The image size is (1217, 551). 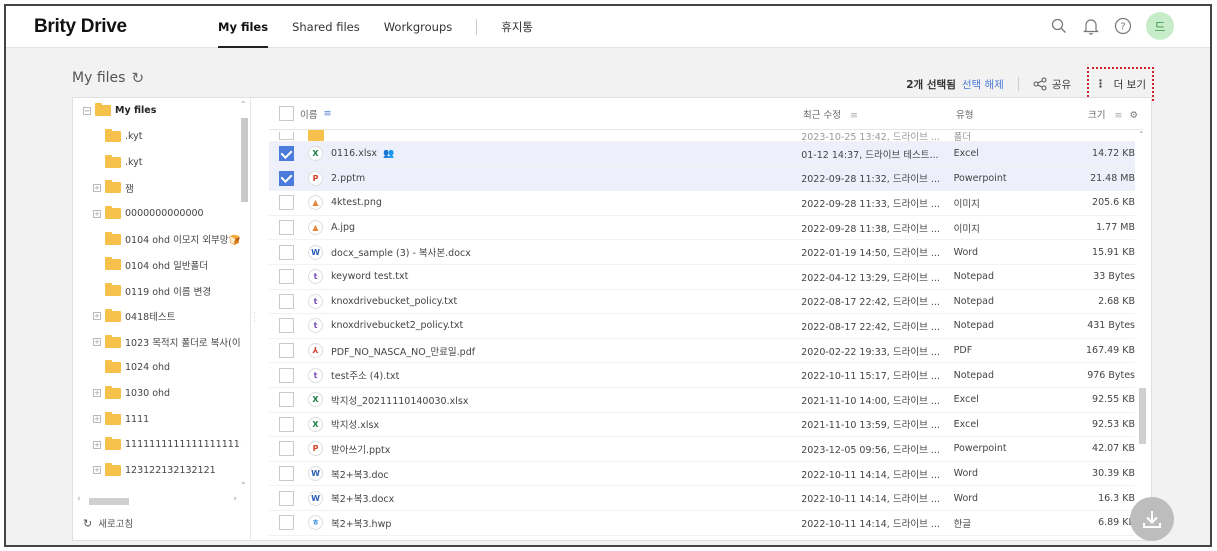 What do you see at coordinates (157, 471) in the screenshot?
I see `tree-item: +123122132132121` at bounding box center [157, 471].